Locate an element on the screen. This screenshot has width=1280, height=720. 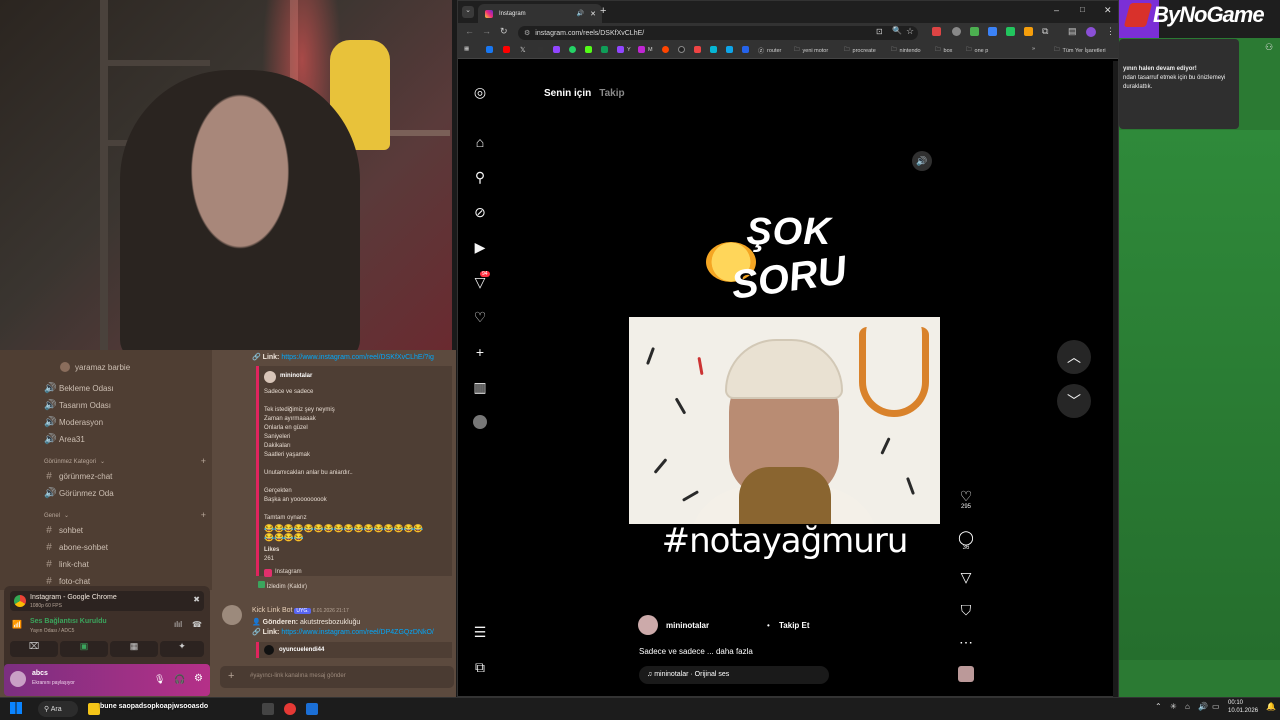
gear-icon: ⚙ is located at coordinates (198, 678).